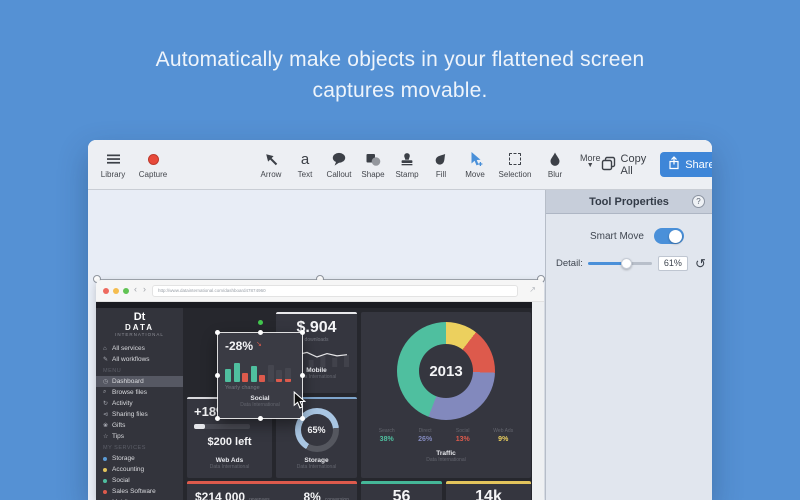 Image resolution: width=800 pixels, height=500 pixels. I want to click on social-bar-chart, so click(260, 370).